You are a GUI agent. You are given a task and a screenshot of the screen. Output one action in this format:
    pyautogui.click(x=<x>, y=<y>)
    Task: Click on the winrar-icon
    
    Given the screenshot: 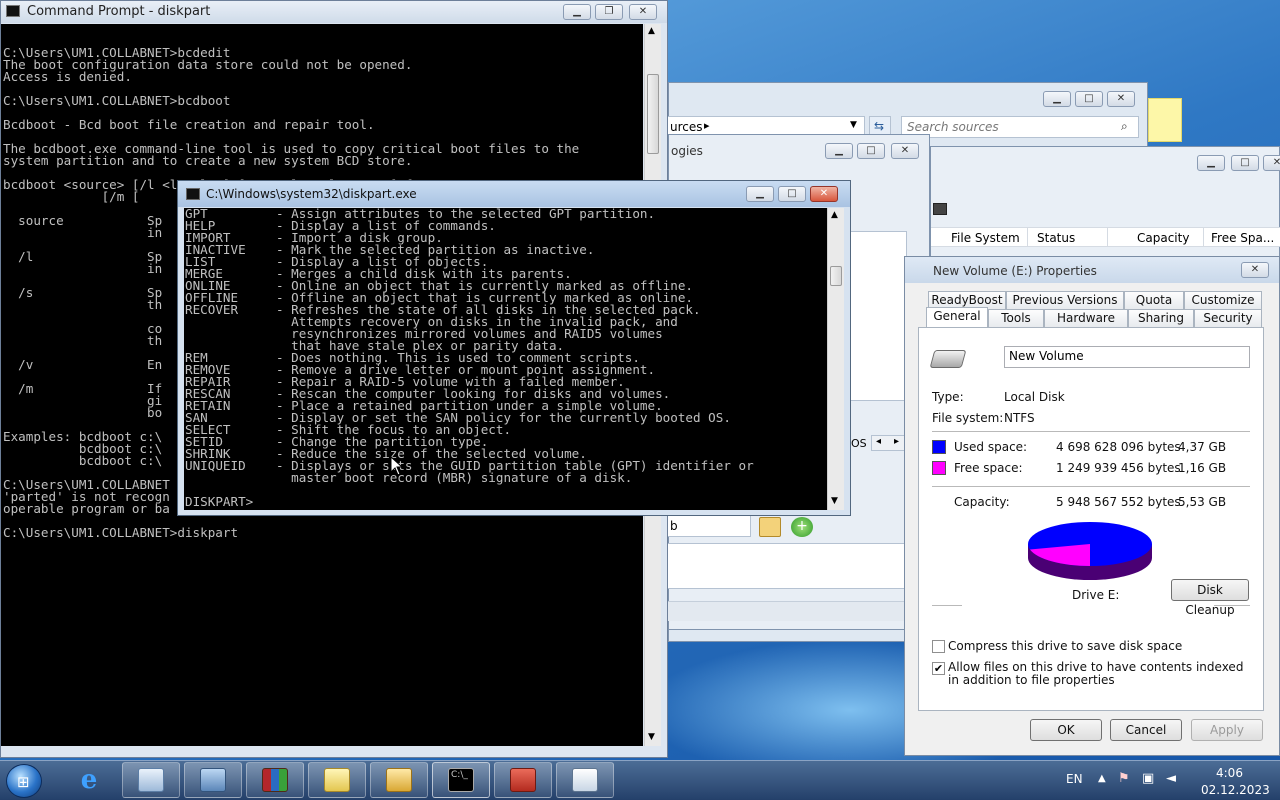 What is the action you would take?
    pyautogui.click(x=275, y=780)
    